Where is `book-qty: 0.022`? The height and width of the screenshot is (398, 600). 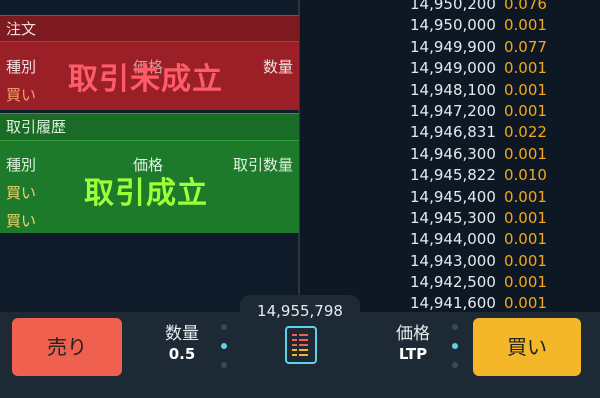
book-qty: 0.022 is located at coordinates (525, 132).